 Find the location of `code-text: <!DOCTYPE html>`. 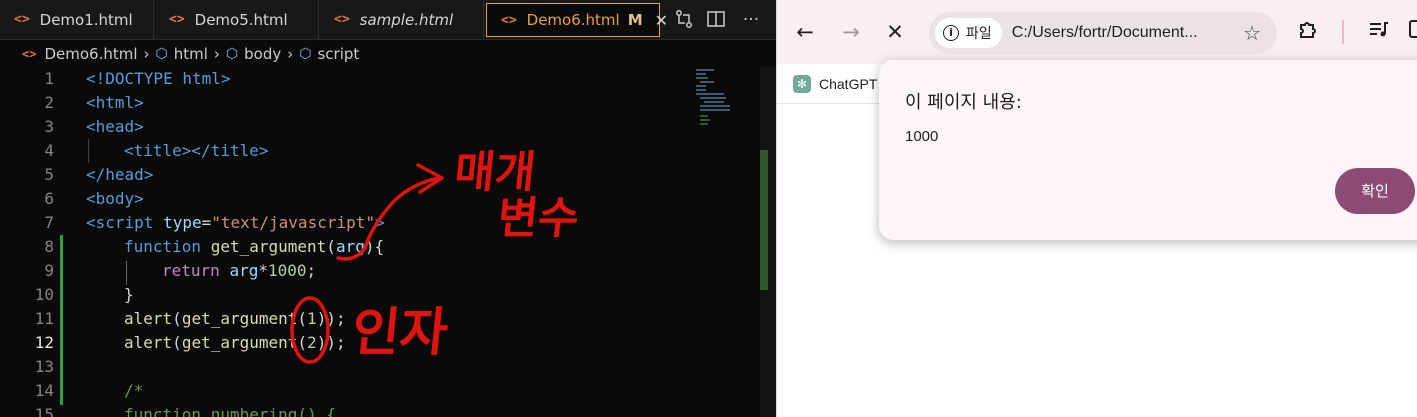

code-text: <!DOCTYPE html> is located at coordinates (158, 79).